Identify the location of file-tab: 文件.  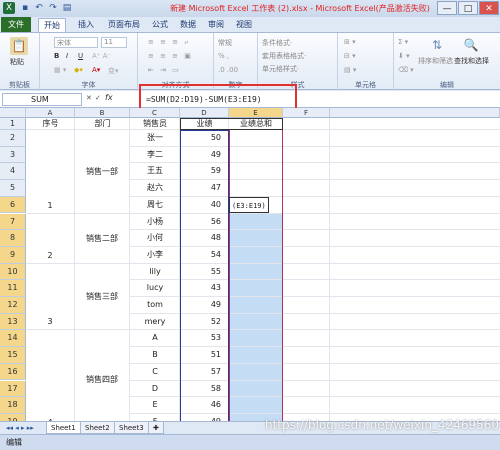
(16, 24).